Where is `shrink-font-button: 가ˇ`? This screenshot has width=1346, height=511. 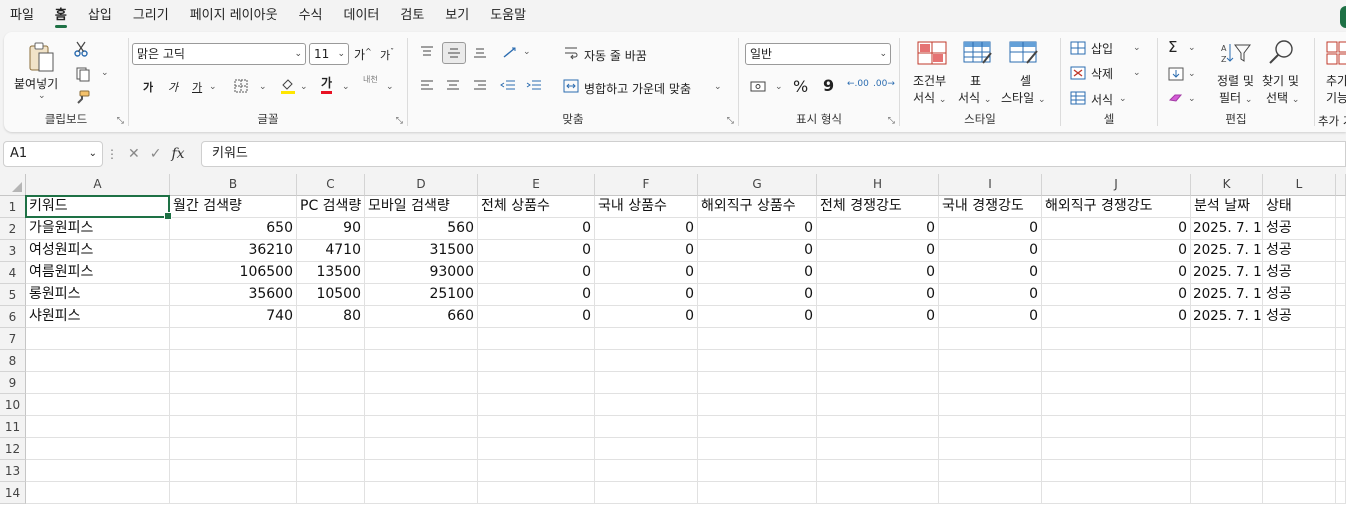
shrink-font-button: 가ˇ is located at coordinates (387, 55).